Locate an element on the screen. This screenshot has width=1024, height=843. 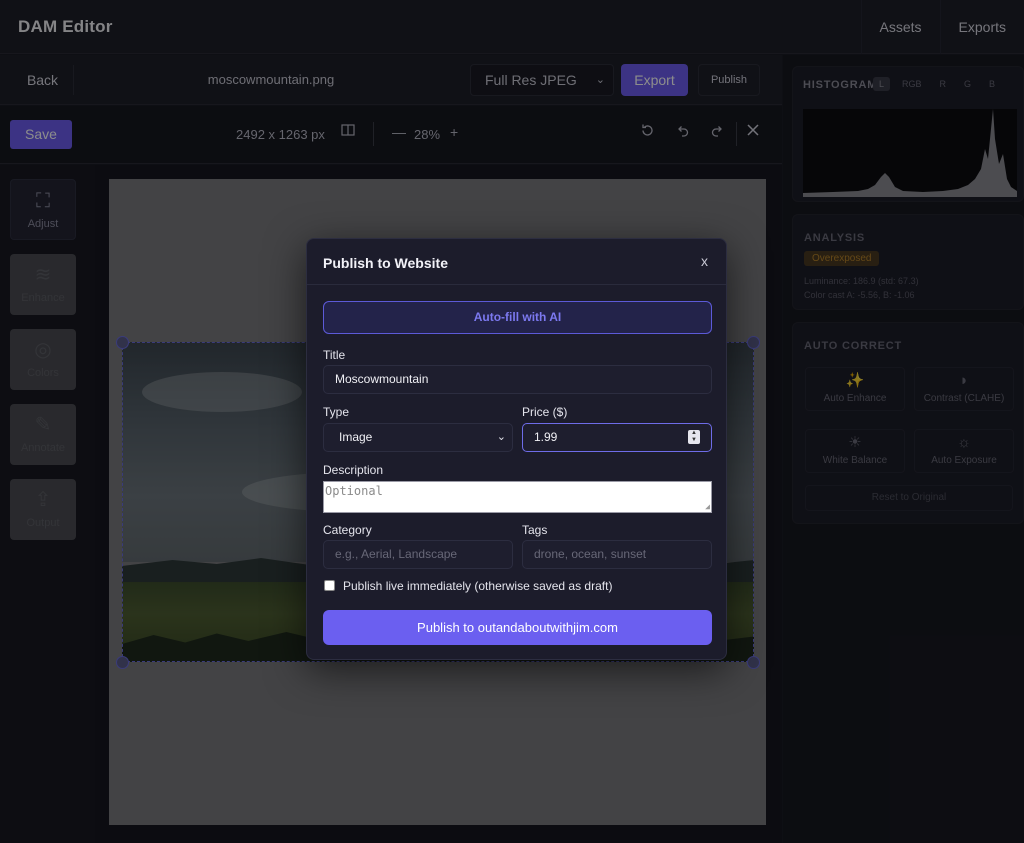
price-value: 1.99 is located at coordinates (546, 437).